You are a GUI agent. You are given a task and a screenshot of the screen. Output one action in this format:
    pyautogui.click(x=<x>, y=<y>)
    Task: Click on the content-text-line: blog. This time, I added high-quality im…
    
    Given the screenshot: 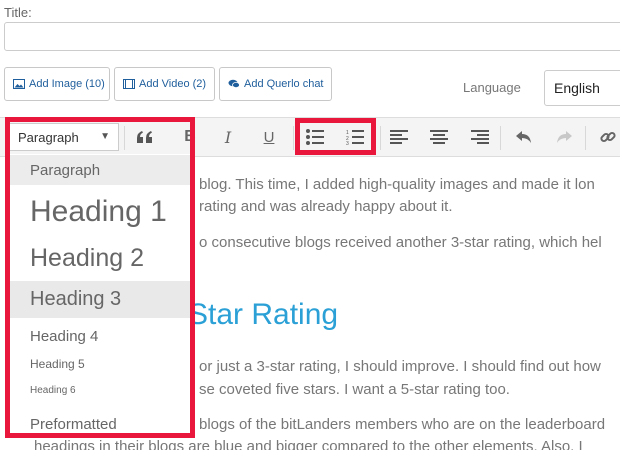 What is the action you would take?
    pyautogui.click(x=397, y=184)
    